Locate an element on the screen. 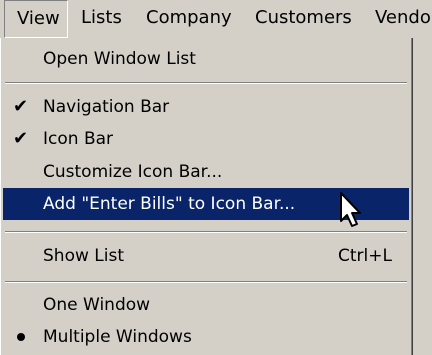 This screenshot has width=432, height=355. menu-view: View is located at coordinates (36, 19).